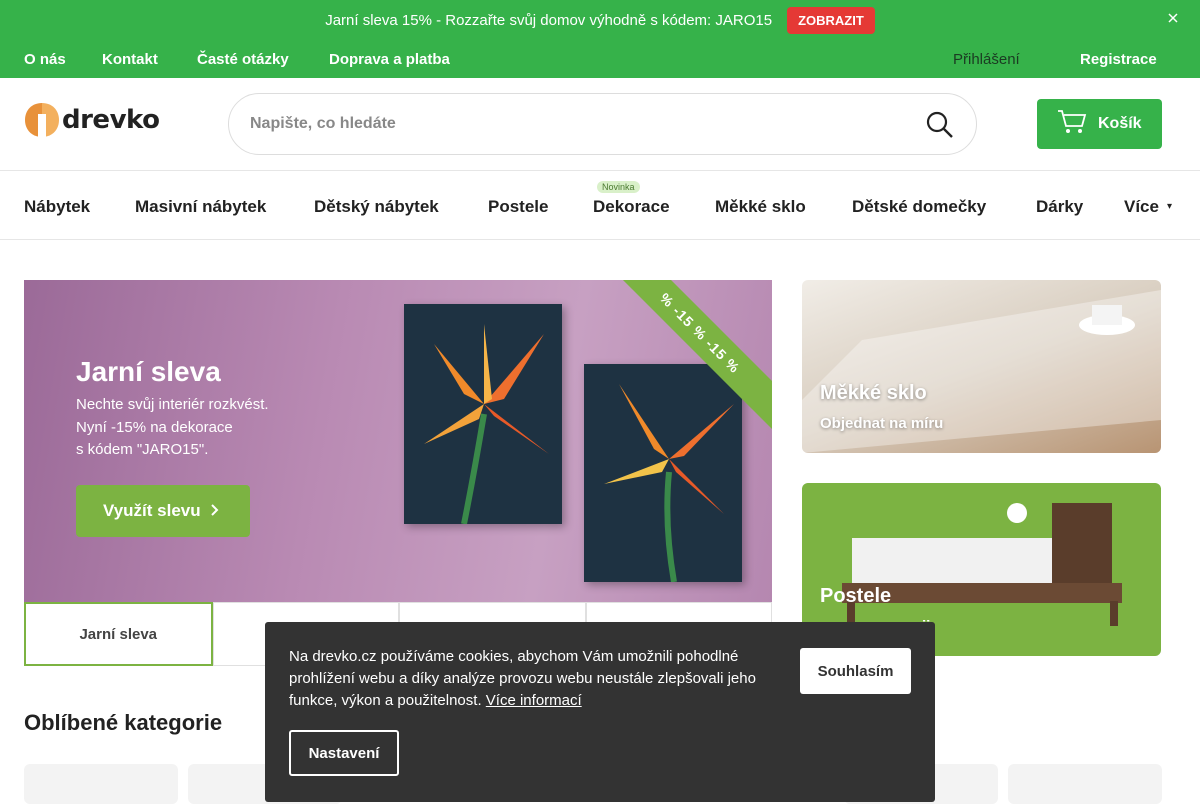 This screenshot has width=1200, height=804. What do you see at coordinates (148, 371) in the screenshot?
I see `hero-title: Jarní sleva` at bounding box center [148, 371].